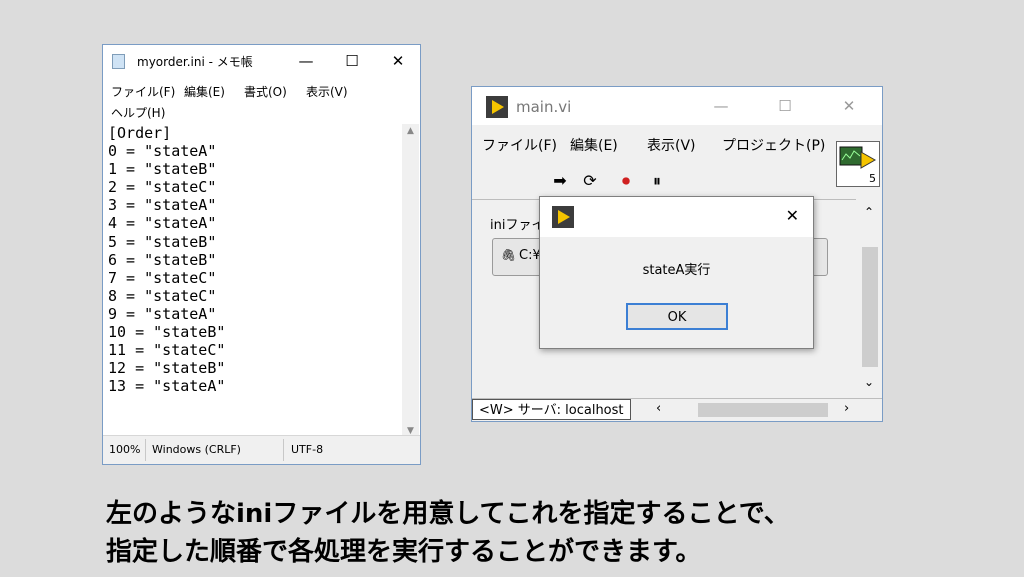 This screenshot has width=1024, height=577. I want to click on text-line: 1 = "stateB", so click(162, 169).